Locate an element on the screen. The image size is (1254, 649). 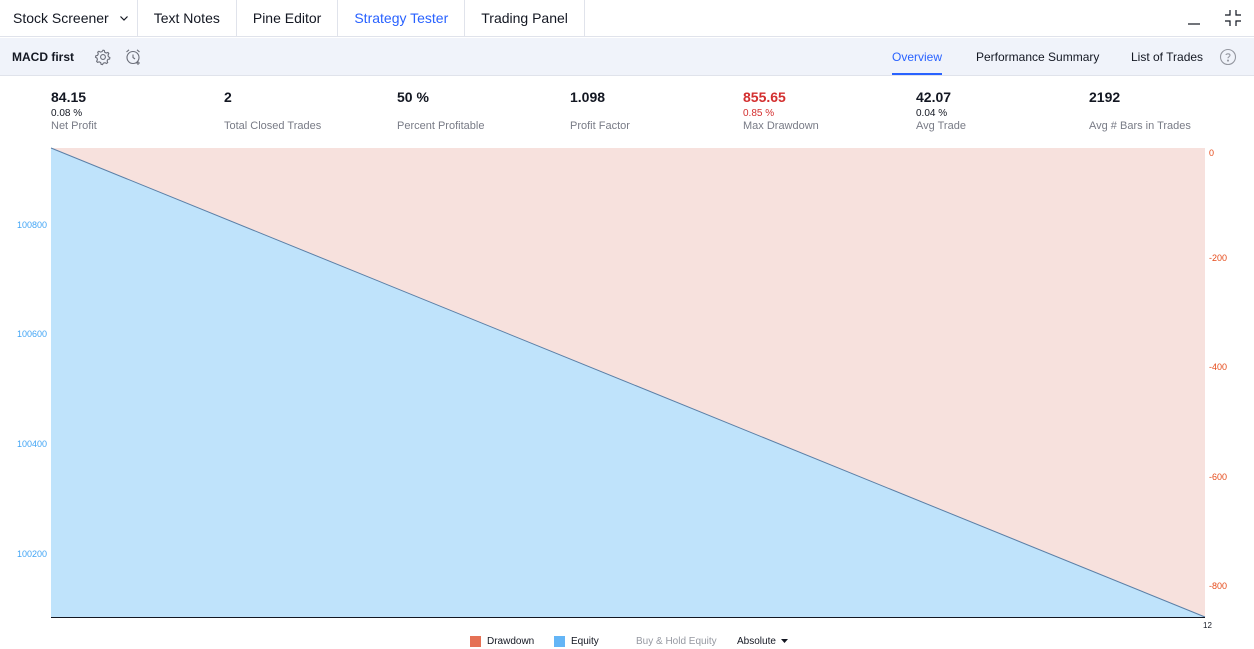
metric-label: Profit Factor is located at coordinates (600, 126).